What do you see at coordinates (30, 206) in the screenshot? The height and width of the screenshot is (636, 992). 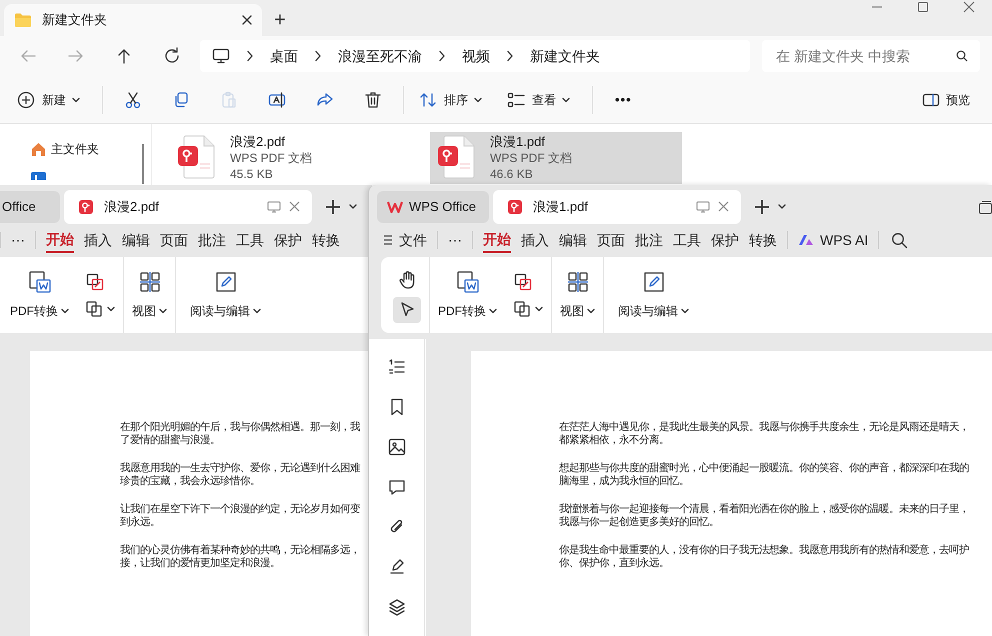 I see `document-tab: Office` at bounding box center [30, 206].